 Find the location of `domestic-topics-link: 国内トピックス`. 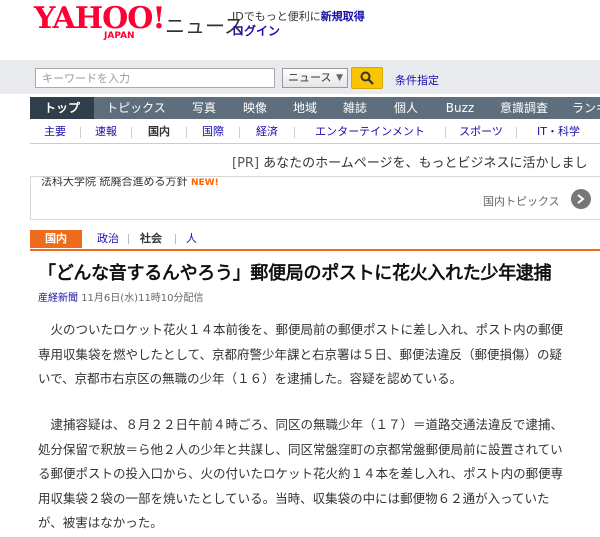

domestic-topics-link: 国内トピックス is located at coordinates (521, 201).